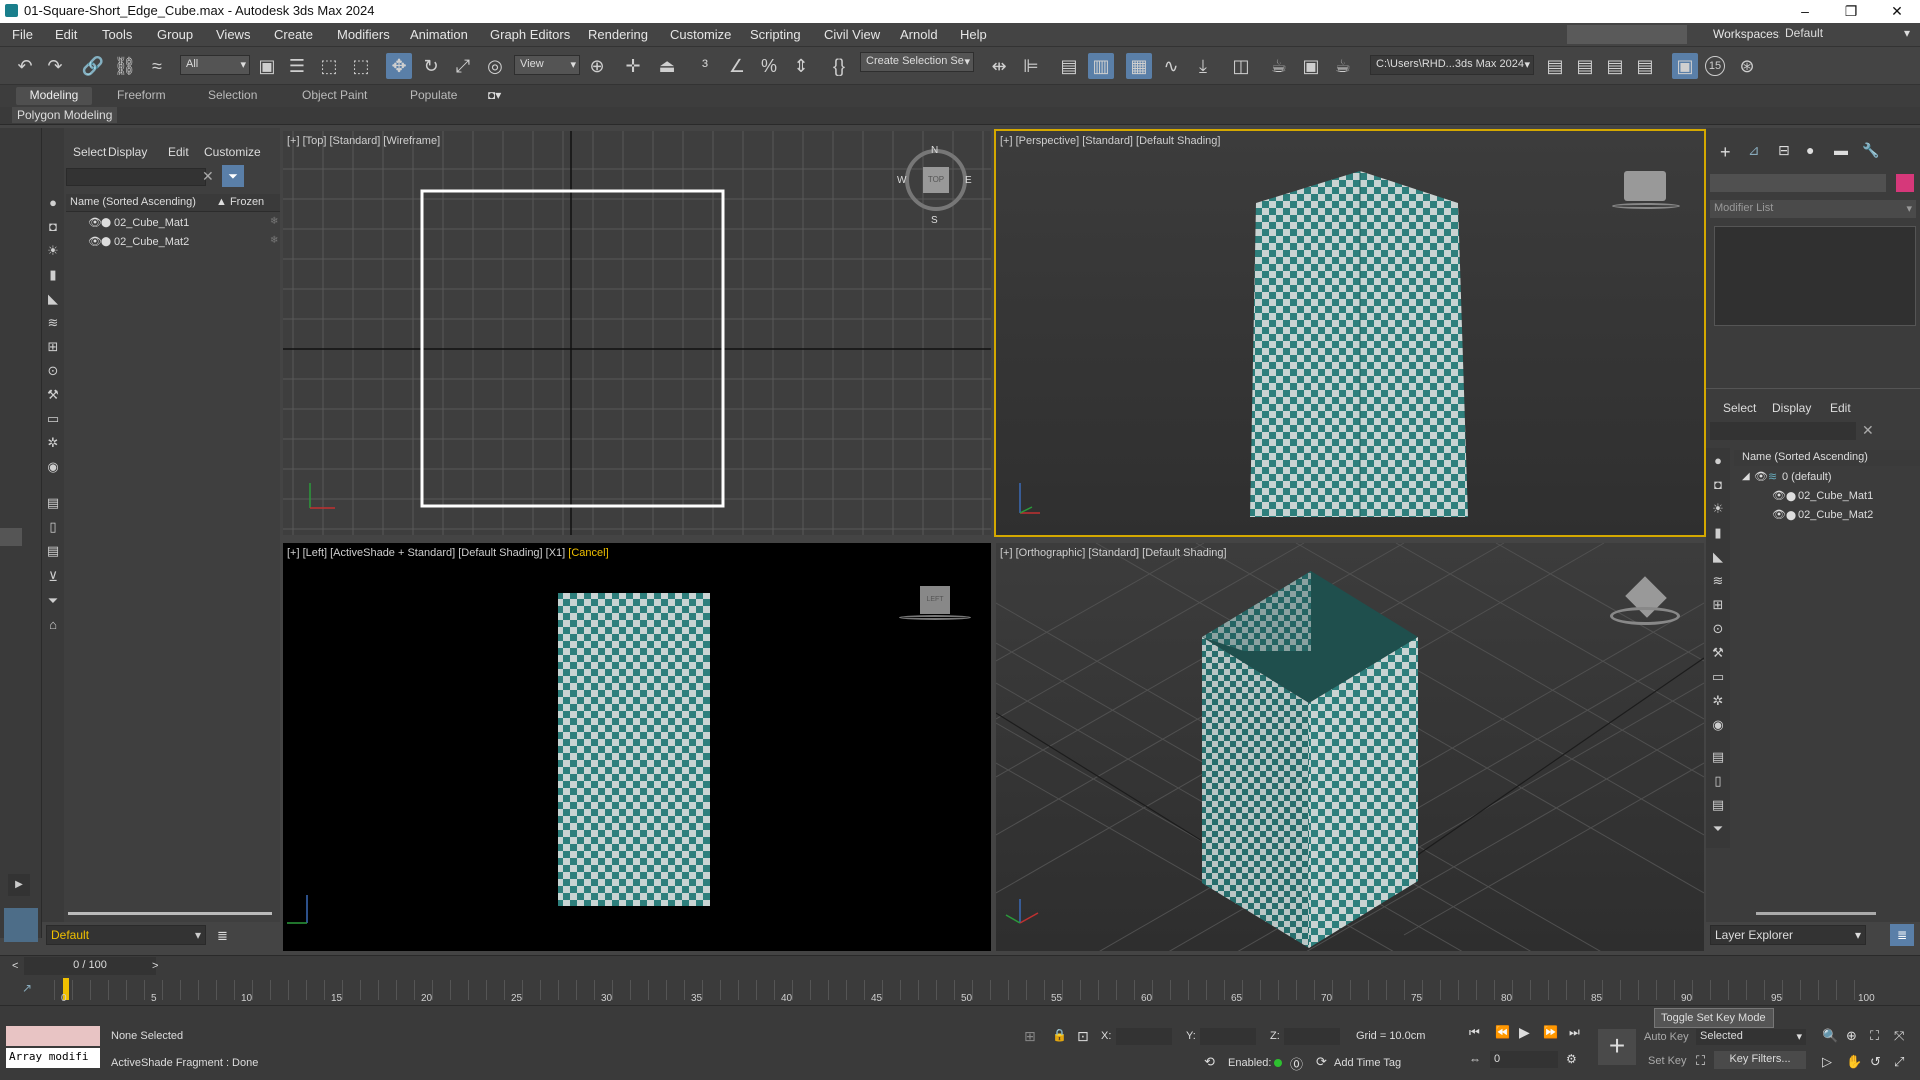 Image resolution: width=1920 pixels, height=1080 pixels. Describe the element at coordinates (919, 34) in the screenshot. I see `menu-arnold: Arnold` at that location.